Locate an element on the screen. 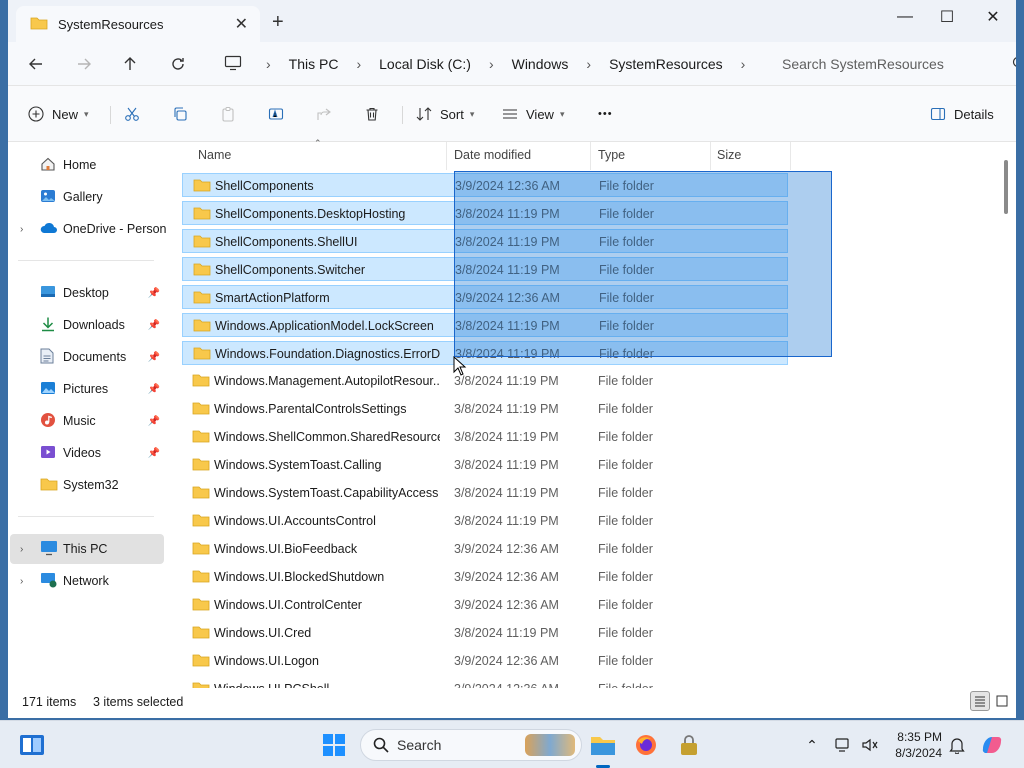 Image resolution: width=1024 pixels, height=768 pixels. crumb-this-pc: This PC is located at coordinates (314, 64).